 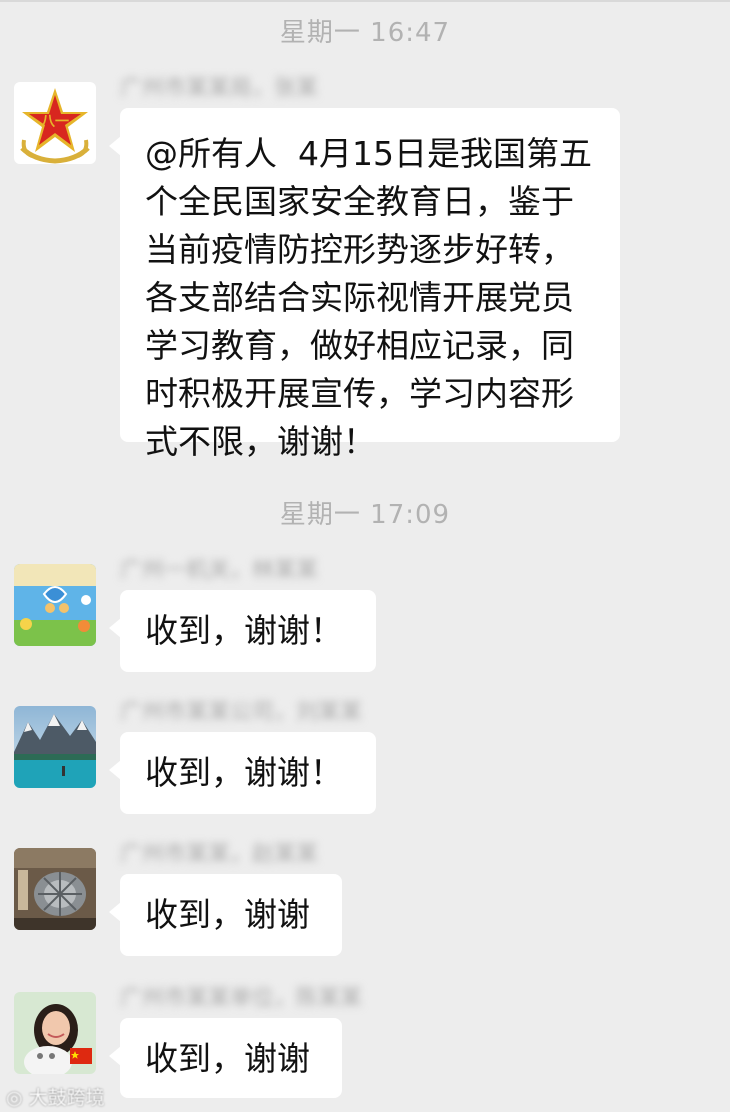 What do you see at coordinates (365, 1) in the screenshot?
I see `top-divider` at bounding box center [365, 1].